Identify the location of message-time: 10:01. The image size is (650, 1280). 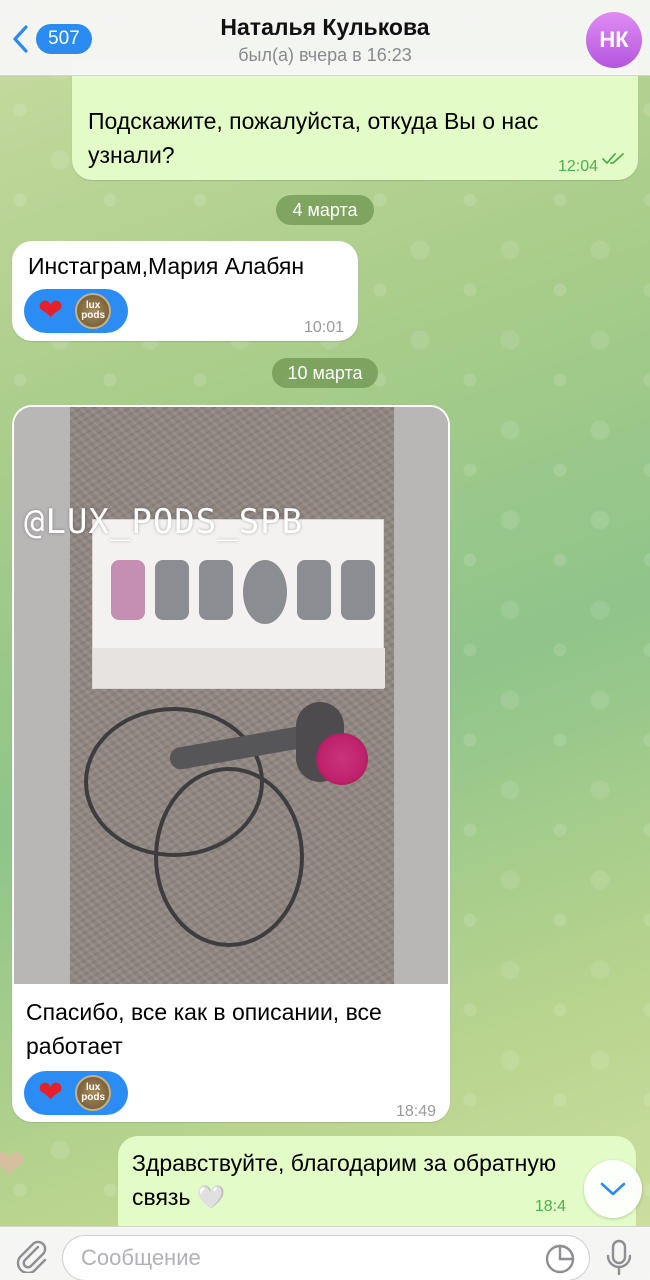
(323, 327).